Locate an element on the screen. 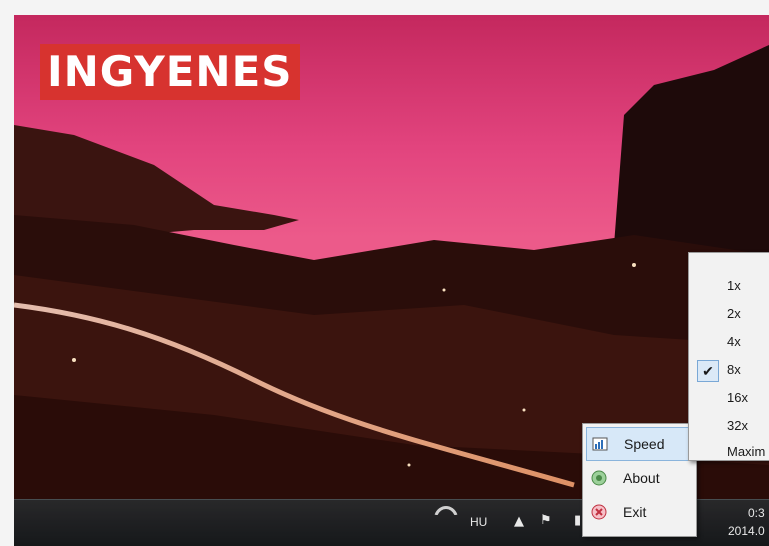 The width and height of the screenshot is (769, 546). language-indicator: HU is located at coordinates (478, 522).